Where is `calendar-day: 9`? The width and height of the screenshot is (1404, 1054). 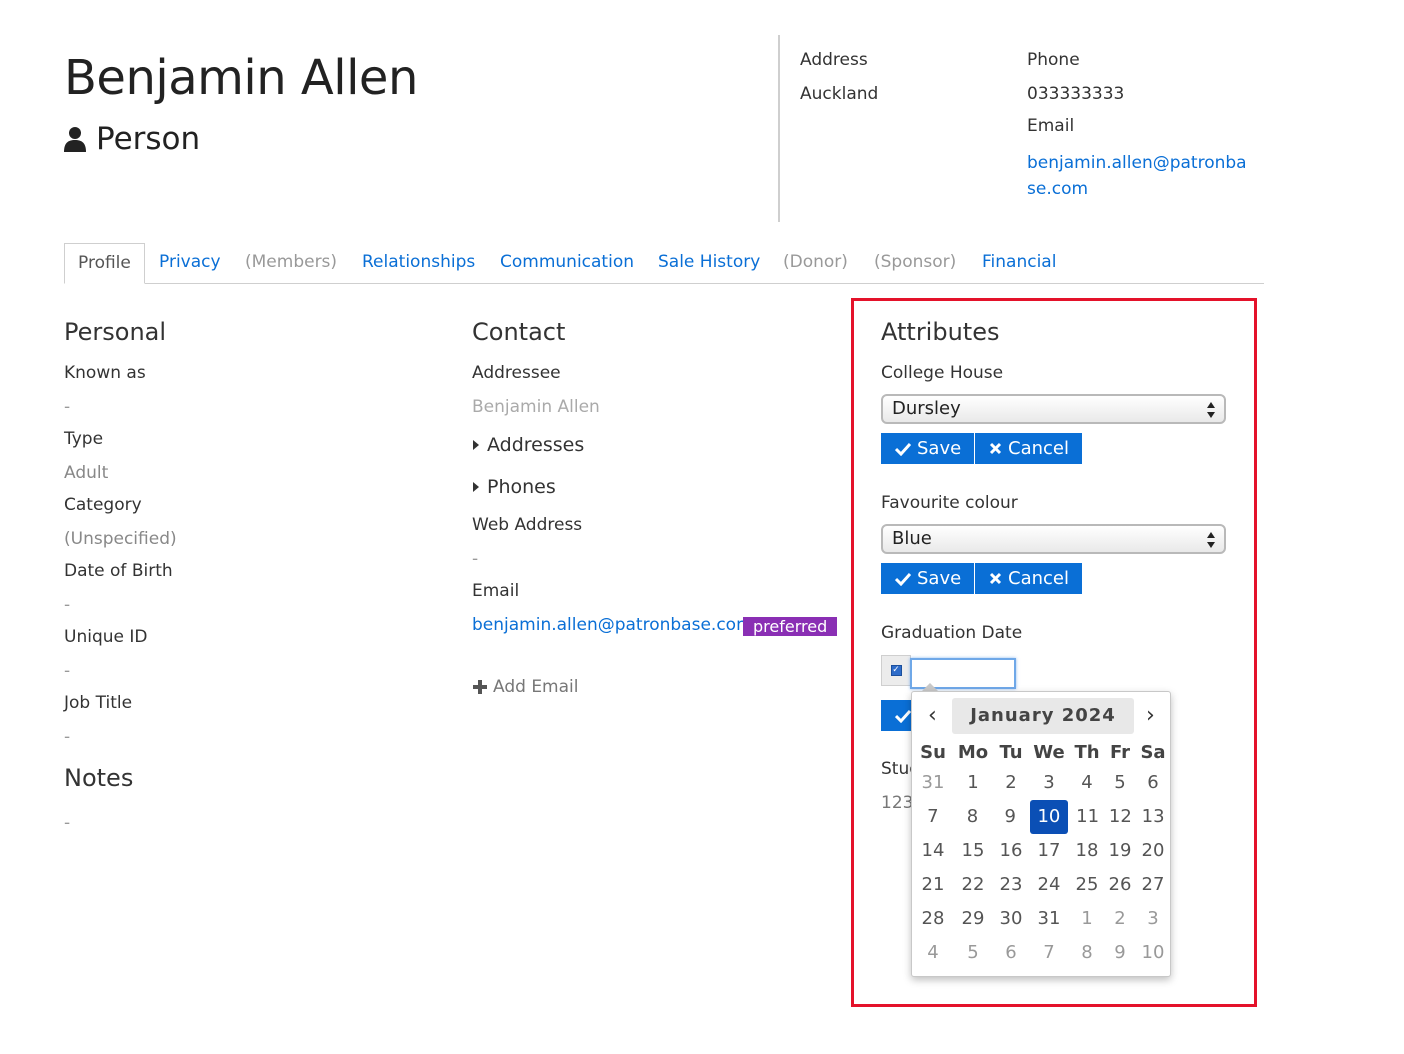 calendar-day: 9 is located at coordinates (1010, 817).